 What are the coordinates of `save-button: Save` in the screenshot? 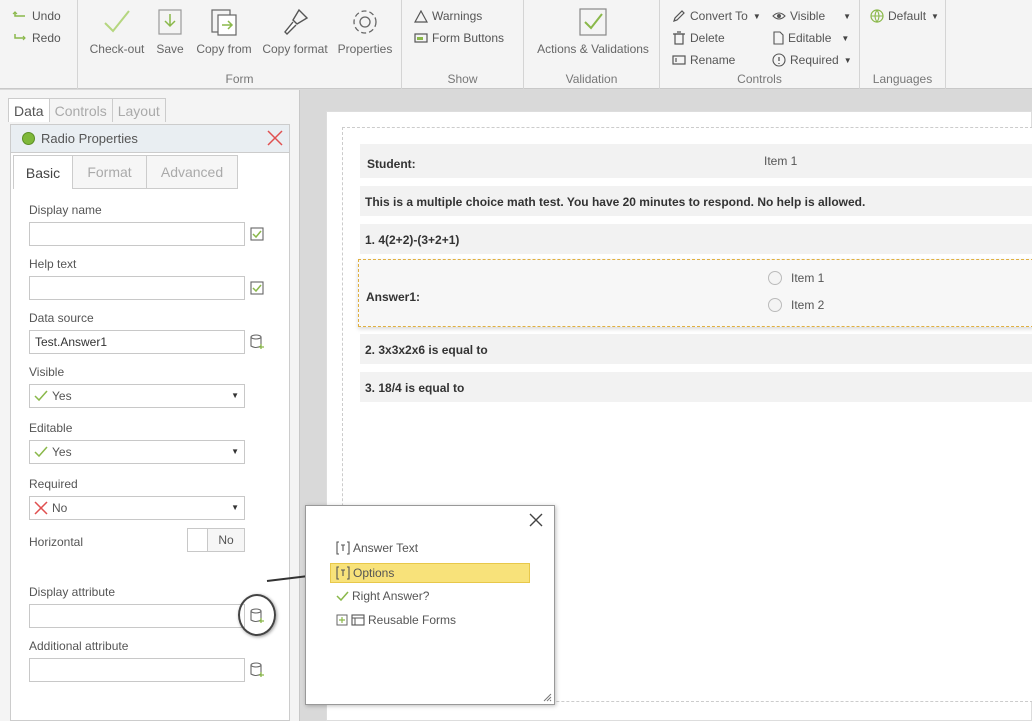 It's located at (170, 31).